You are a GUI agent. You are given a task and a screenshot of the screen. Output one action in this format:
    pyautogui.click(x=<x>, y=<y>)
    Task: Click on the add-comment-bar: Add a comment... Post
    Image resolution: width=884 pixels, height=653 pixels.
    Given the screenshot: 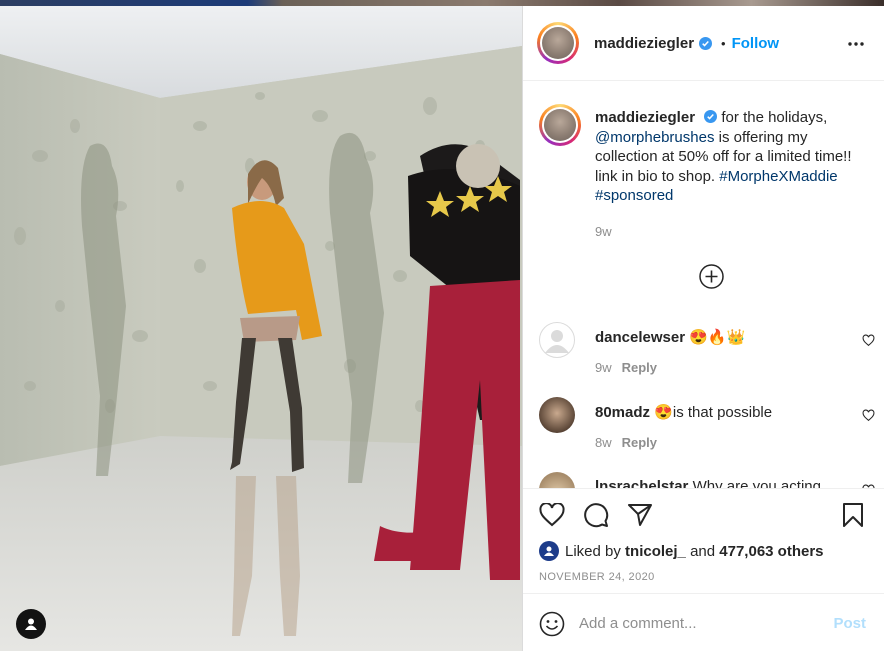 What is the action you would take?
    pyautogui.click(x=703, y=623)
    